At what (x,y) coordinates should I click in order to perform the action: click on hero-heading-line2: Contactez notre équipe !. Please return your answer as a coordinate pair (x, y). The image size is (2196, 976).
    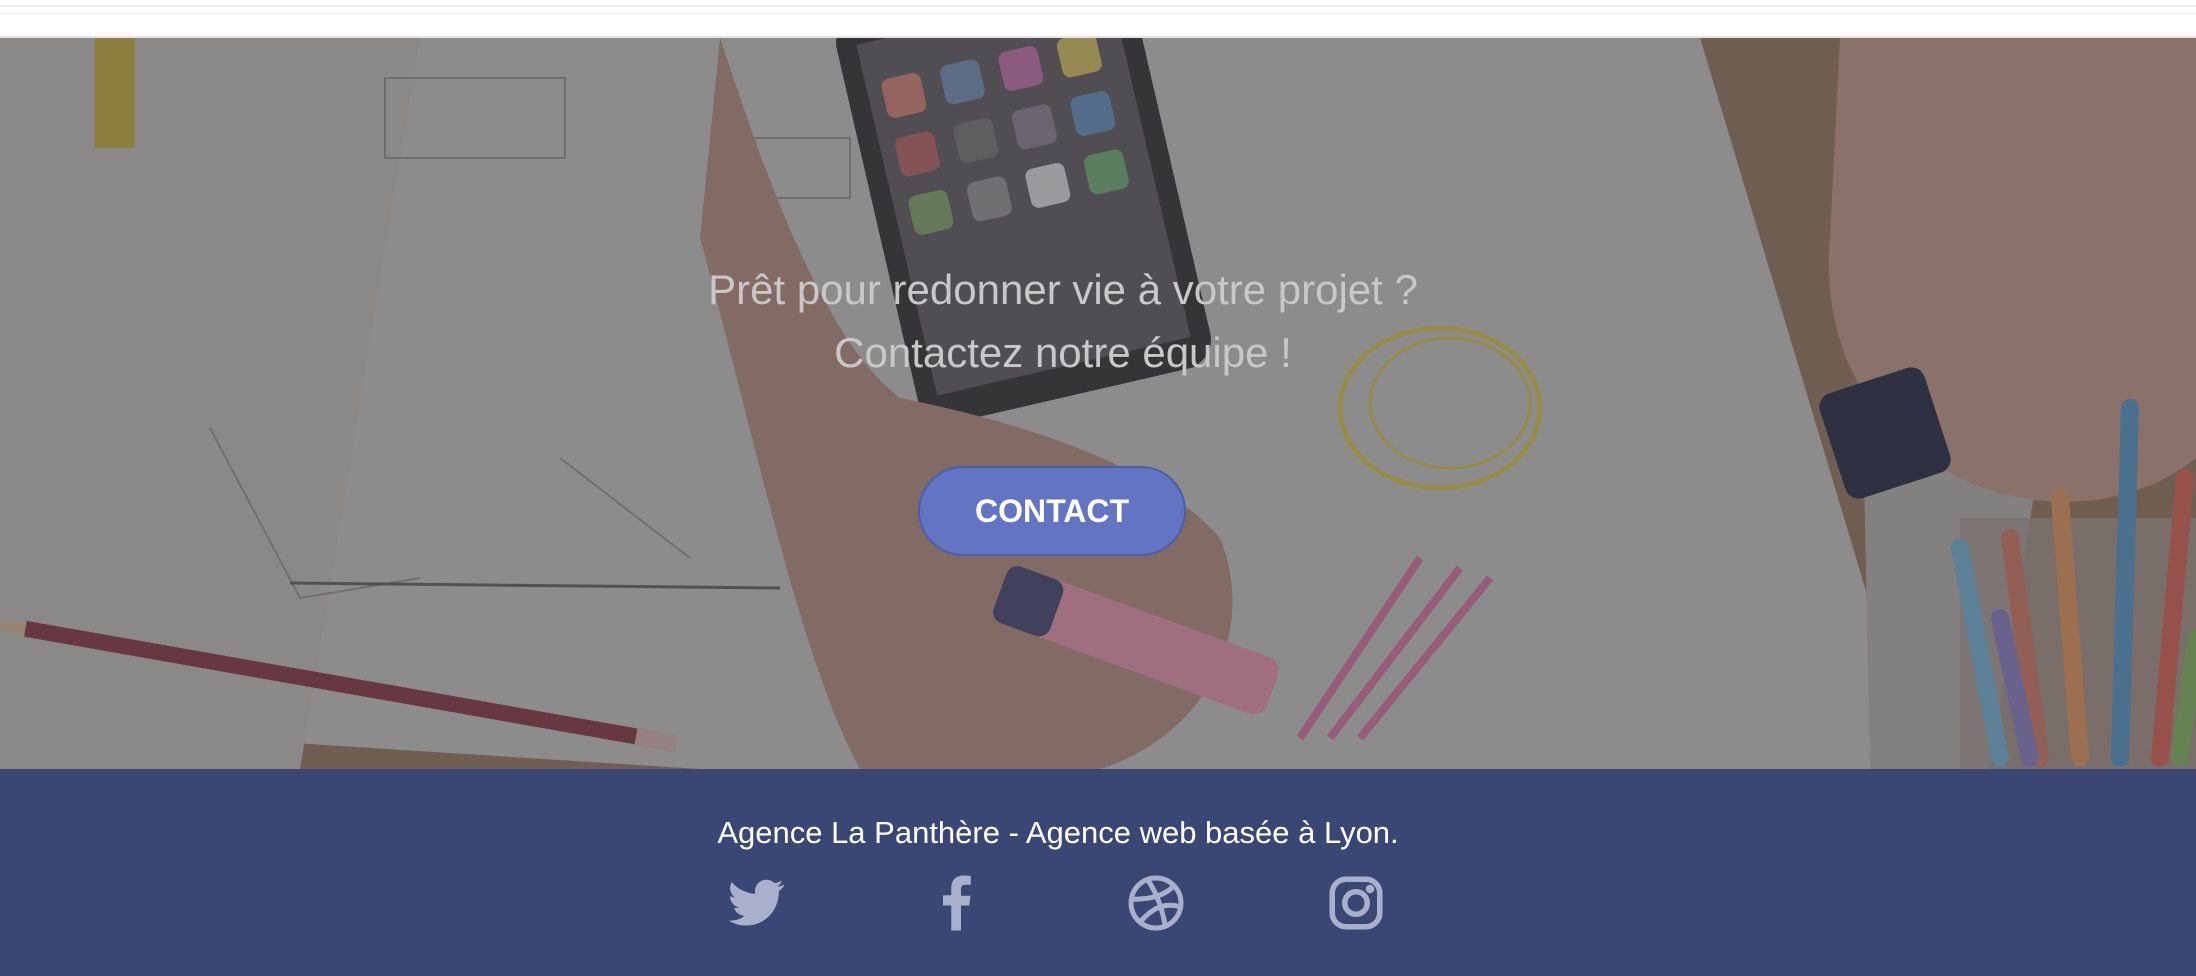
    Looking at the image, I should click on (1063, 352).